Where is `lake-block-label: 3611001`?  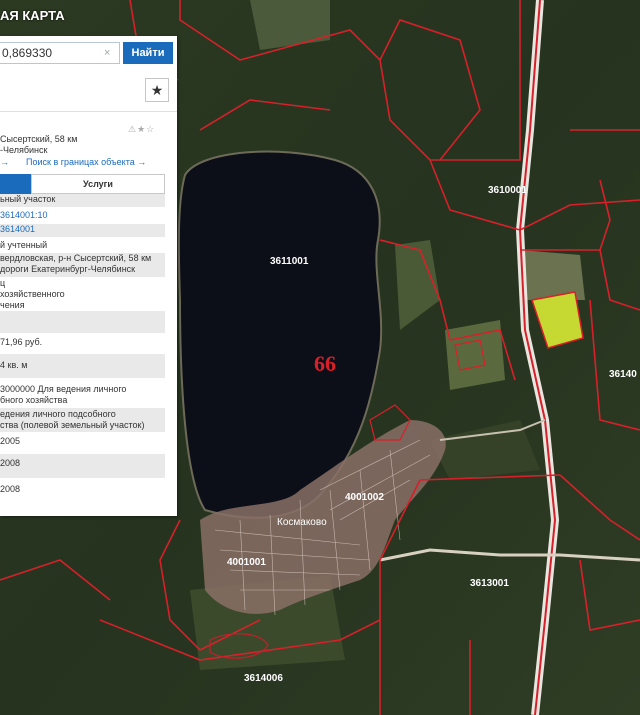
lake-block-label: 3611001 is located at coordinates (289, 261).